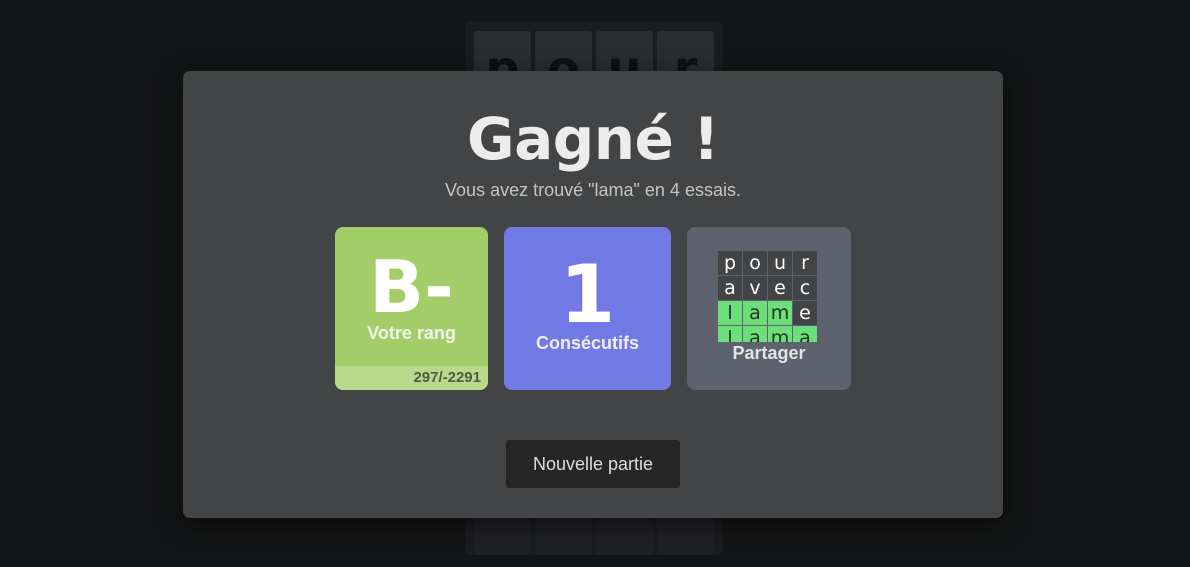 This screenshot has height=567, width=1190. I want to click on share-grid-row: avec, so click(768, 288).